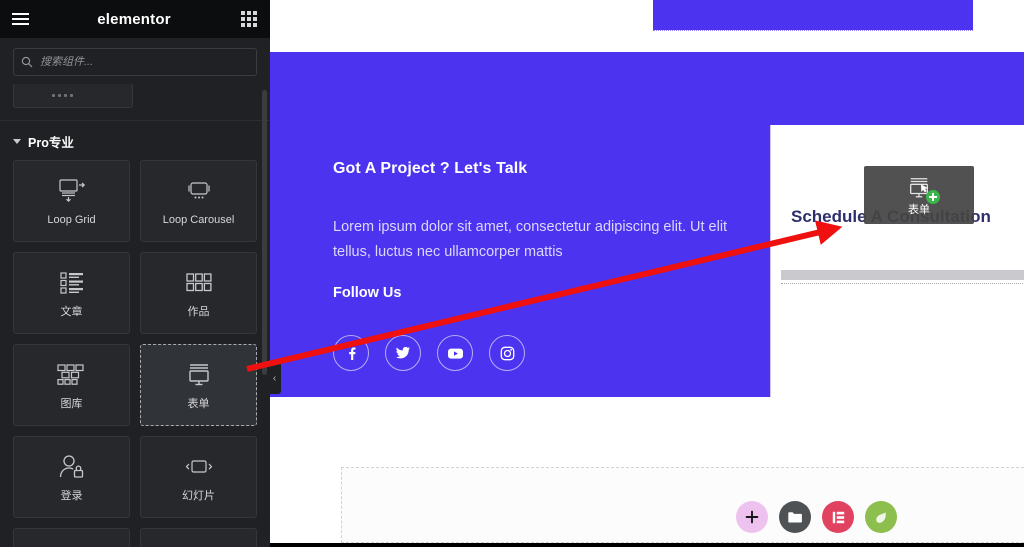 The height and width of the screenshot is (547, 1024). I want to click on section-pro-header: Pro专业, so click(43, 141).